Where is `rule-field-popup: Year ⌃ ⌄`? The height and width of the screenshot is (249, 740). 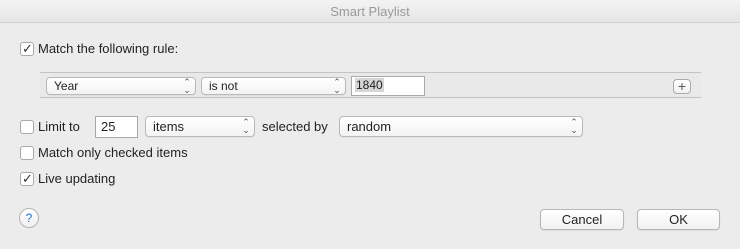
rule-field-popup: Year ⌃ ⌄ is located at coordinates (121, 86).